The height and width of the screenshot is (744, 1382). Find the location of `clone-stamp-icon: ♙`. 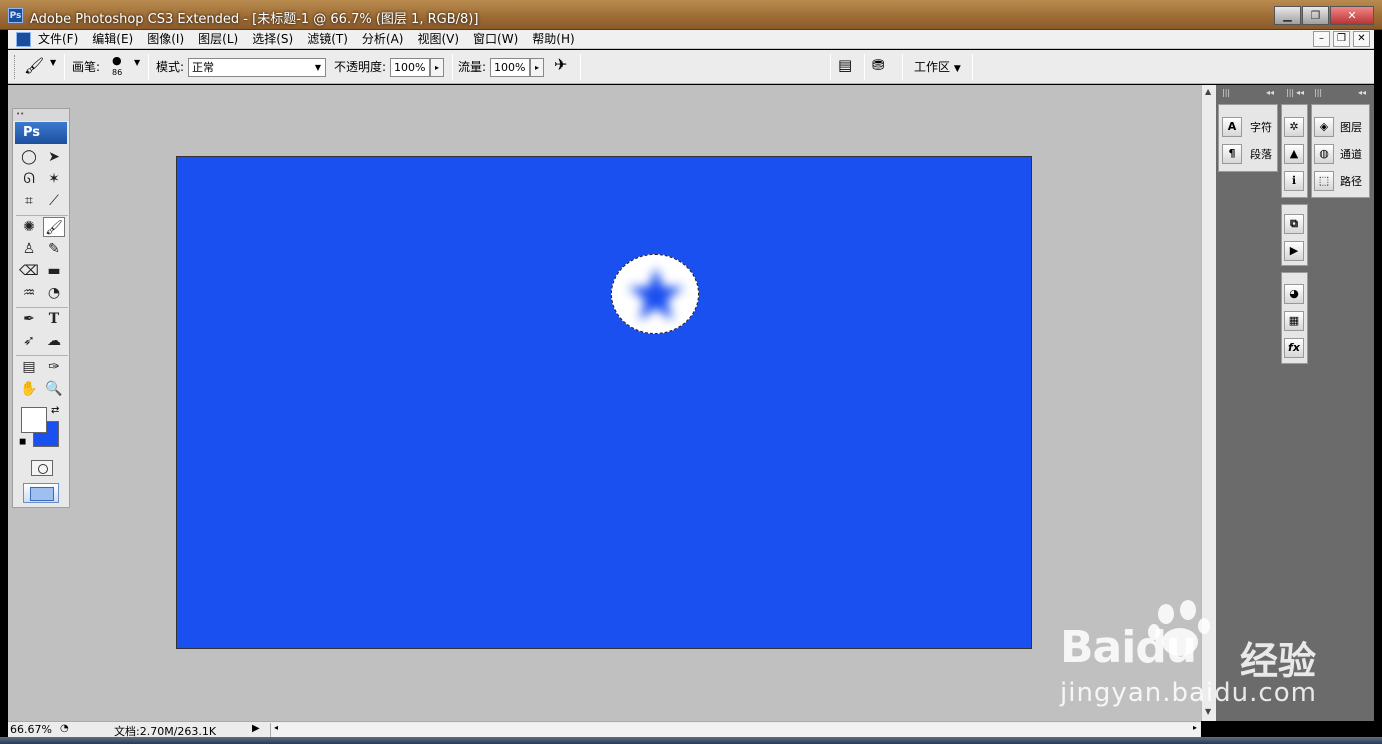

clone-stamp-icon: ♙ is located at coordinates (29, 249).